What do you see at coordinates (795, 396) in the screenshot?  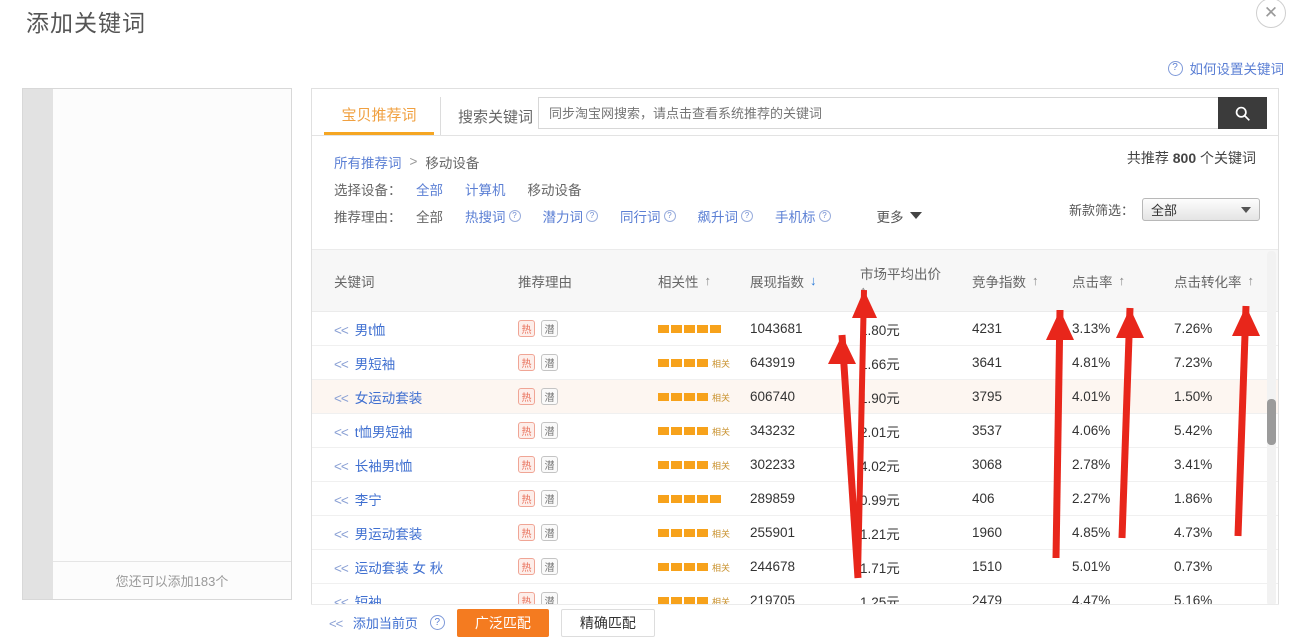 I see `table-row: << 女运动套装热潜相关 606740 1.90元 3795 4.01% 1.50%` at bounding box center [795, 396].